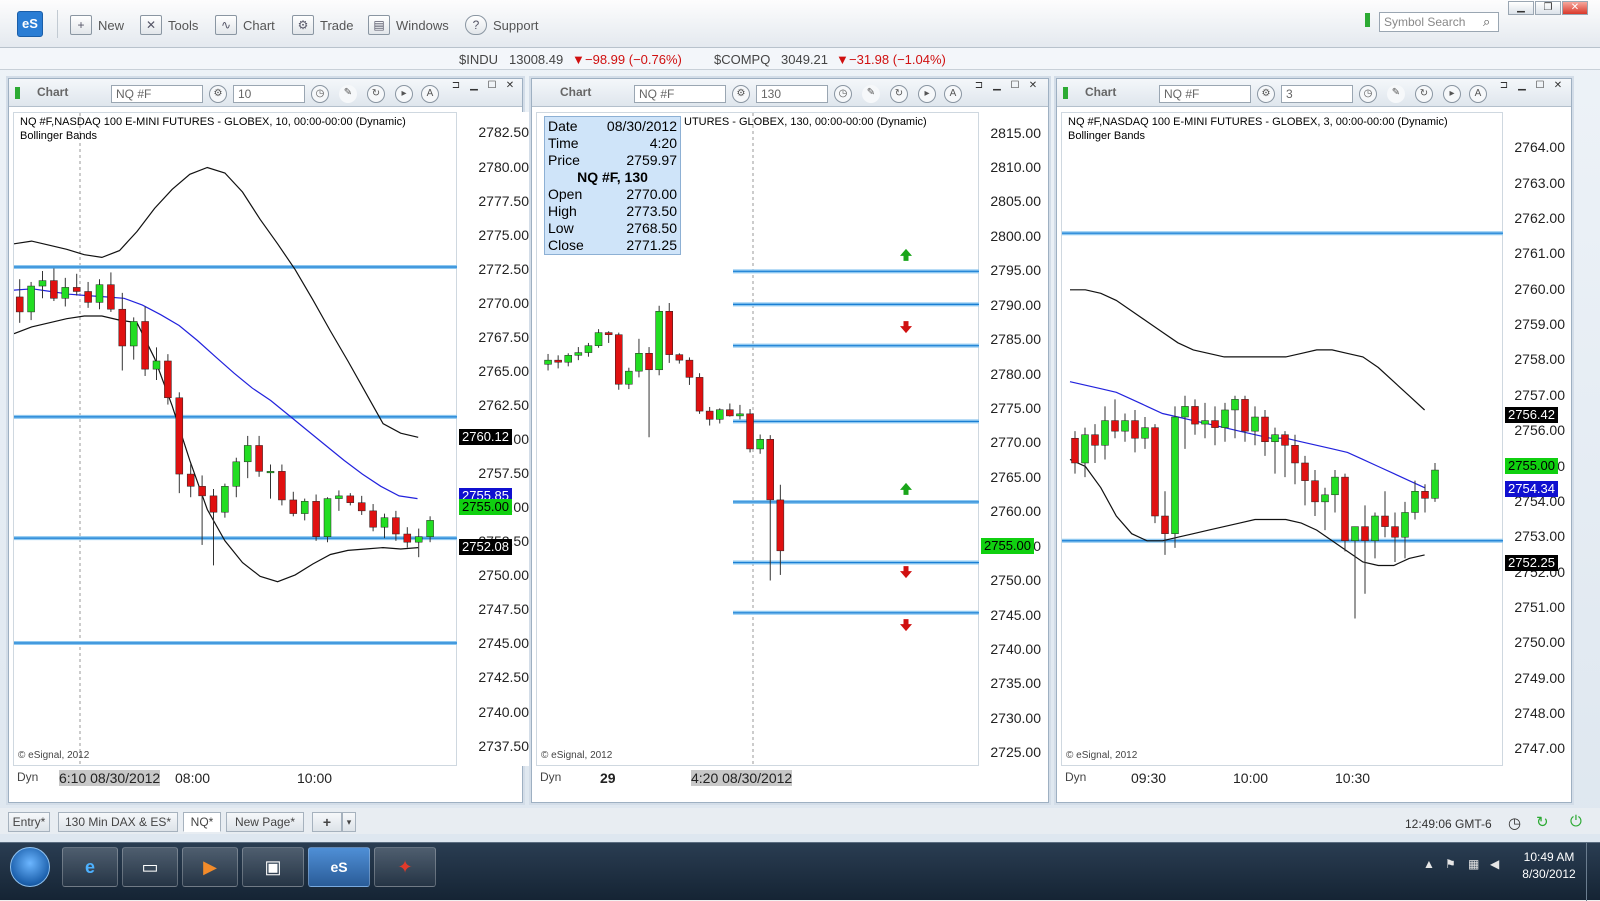 The height and width of the screenshot is (901, 1600). I want to click on media-player-icon: ▶, so click(210, 867).